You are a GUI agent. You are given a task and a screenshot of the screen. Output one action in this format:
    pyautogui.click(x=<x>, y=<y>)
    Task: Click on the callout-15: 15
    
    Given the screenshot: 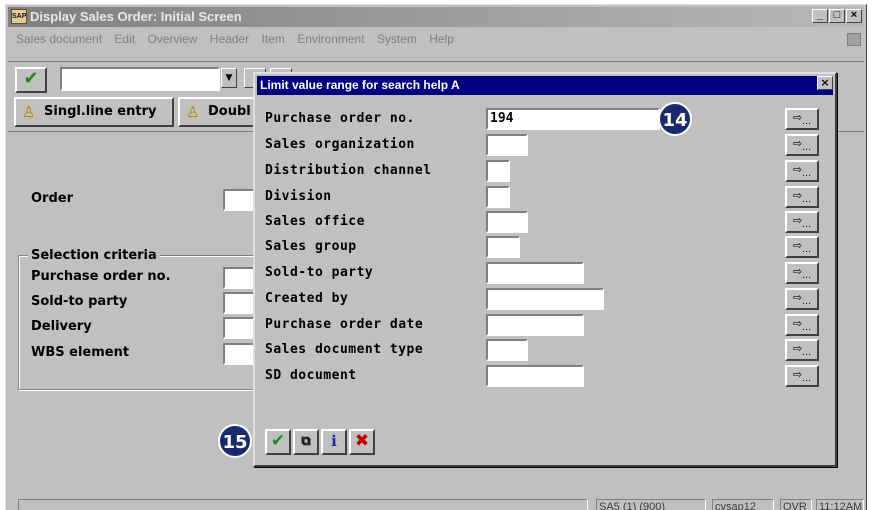 What is the action you would take?
    pyautogui.click(x=235, y=441)
    